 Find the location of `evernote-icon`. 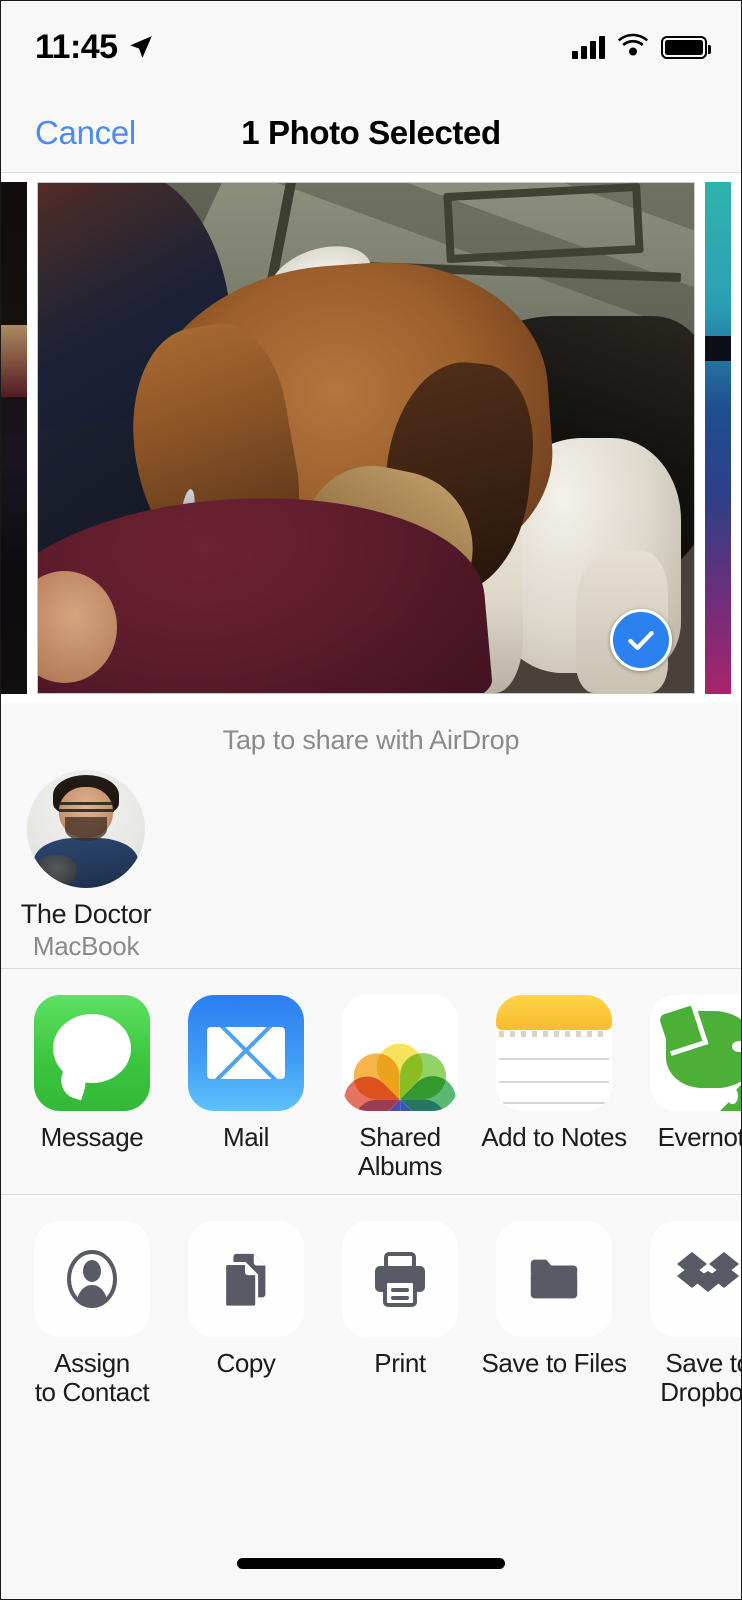

evernote-icon is located at coordinates (695, 1053).